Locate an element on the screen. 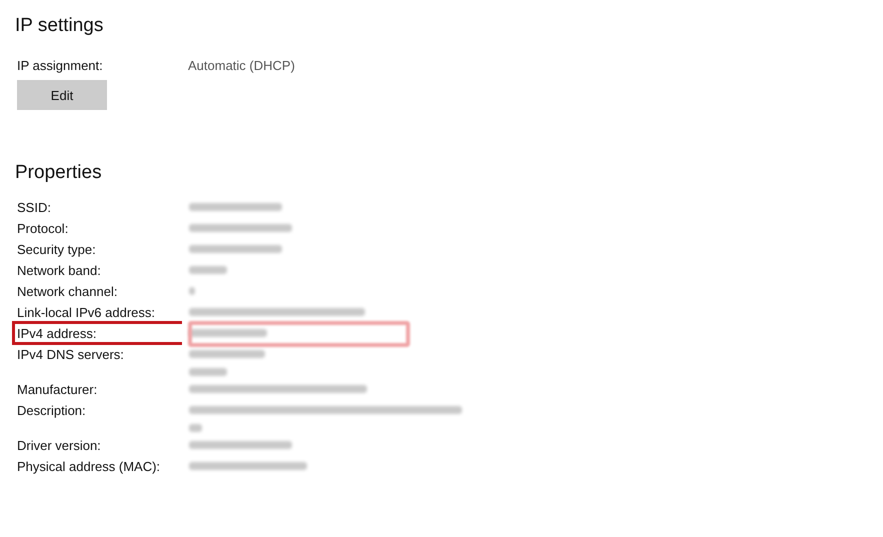 The image size is (883, 537). property-label: Security type: is located at coordinates (56, 250).